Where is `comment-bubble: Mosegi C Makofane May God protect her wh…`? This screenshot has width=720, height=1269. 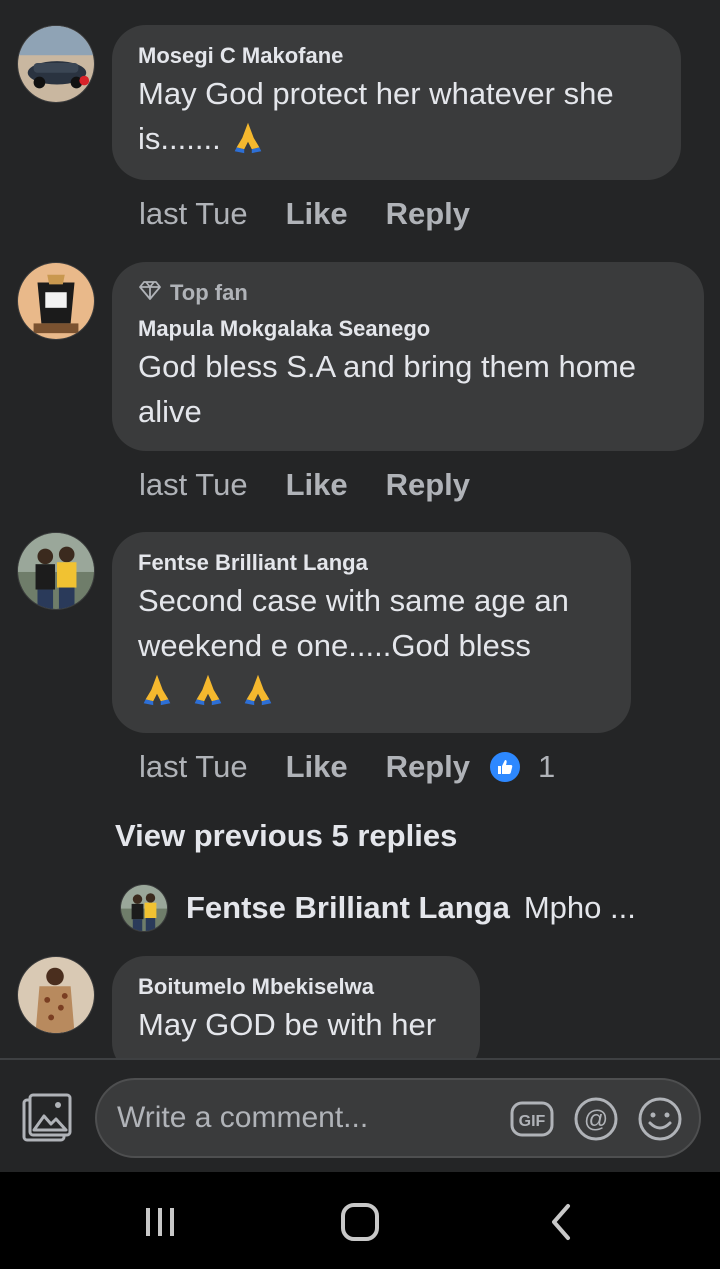
comment-bubble: Mosegi C Makofane May God protect her wh… is located at coordinates (396, 102).